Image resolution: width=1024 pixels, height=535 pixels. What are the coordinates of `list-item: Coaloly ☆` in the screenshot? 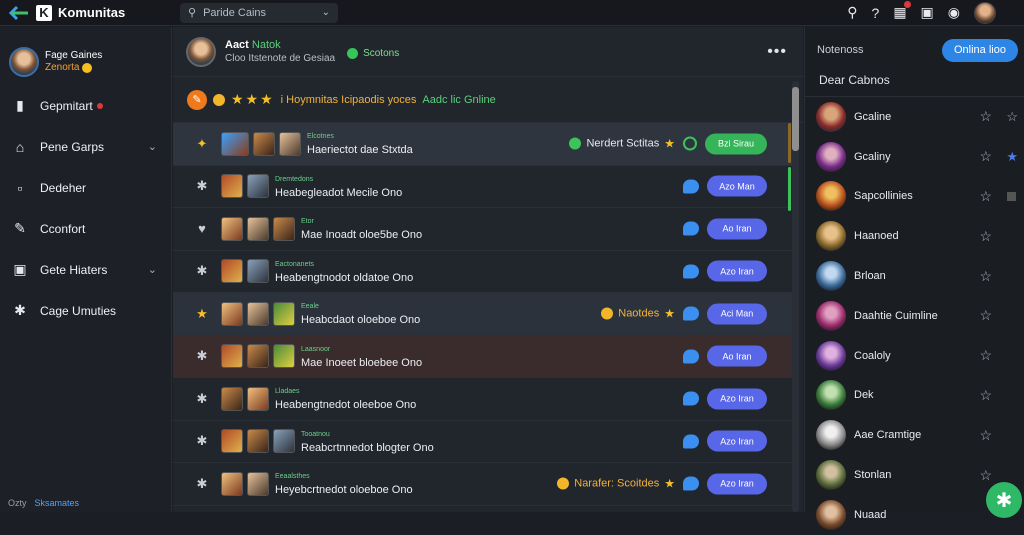 It's located at (914, 356).